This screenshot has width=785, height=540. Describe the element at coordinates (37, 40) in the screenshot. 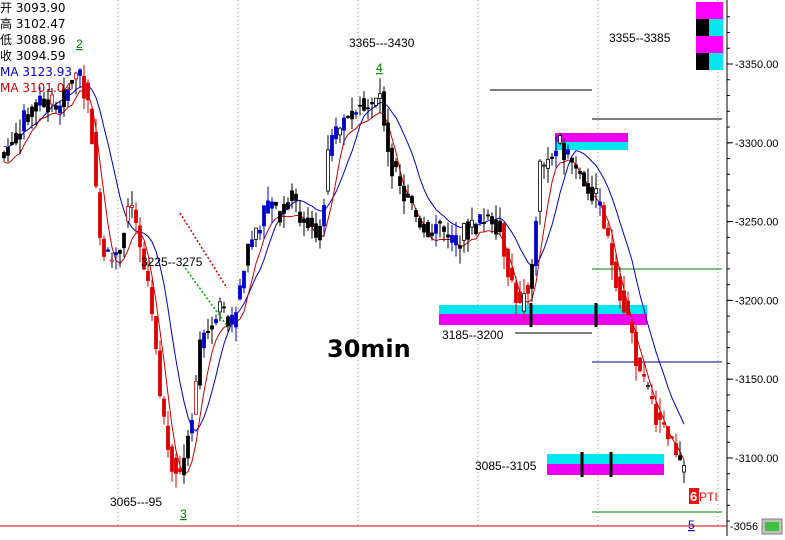

I see `low-row: 低 3088.96` at that location.